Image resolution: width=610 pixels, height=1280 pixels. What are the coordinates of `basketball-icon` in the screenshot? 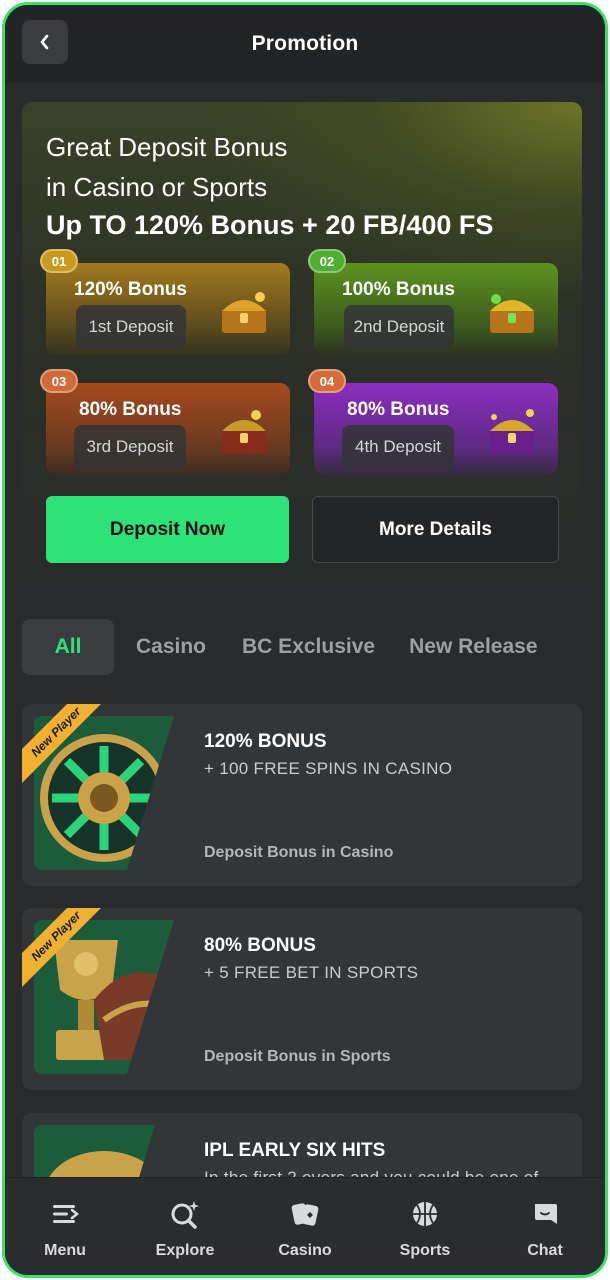 It's located at (425, 1214).